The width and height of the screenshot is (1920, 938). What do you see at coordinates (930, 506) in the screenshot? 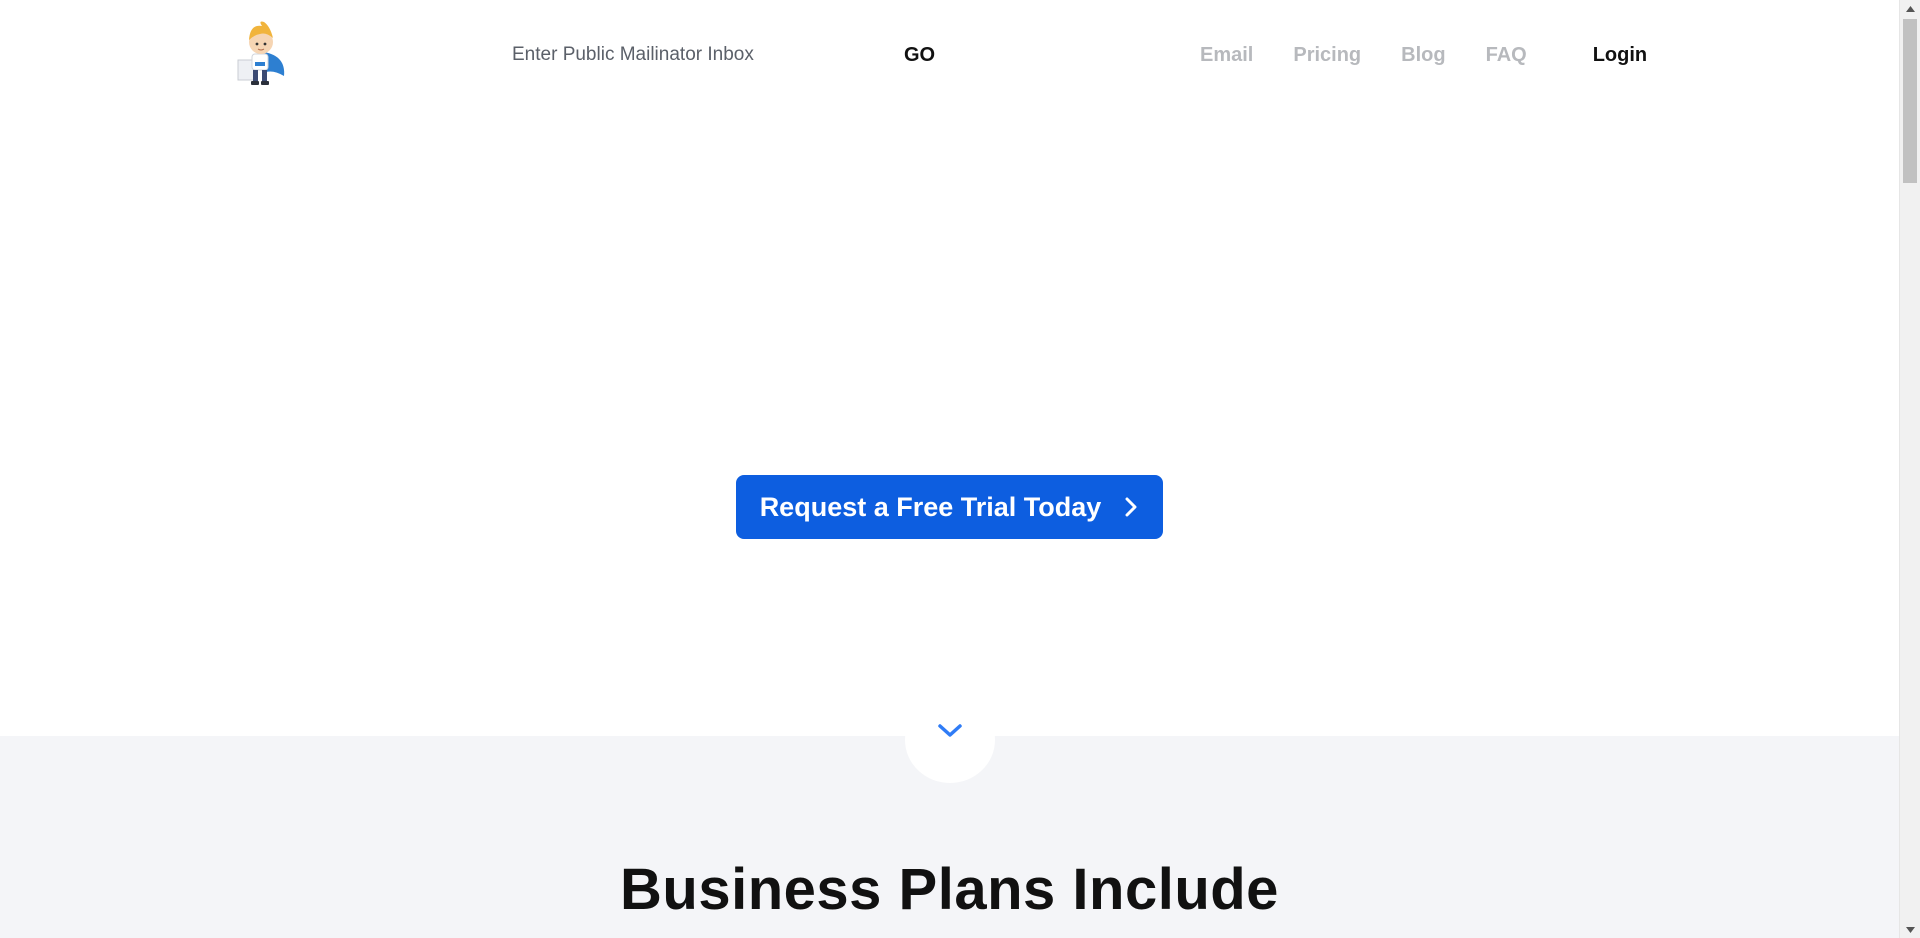
I see `cta-label: Request a Free Trial Today` at bounding box center [930, 506].